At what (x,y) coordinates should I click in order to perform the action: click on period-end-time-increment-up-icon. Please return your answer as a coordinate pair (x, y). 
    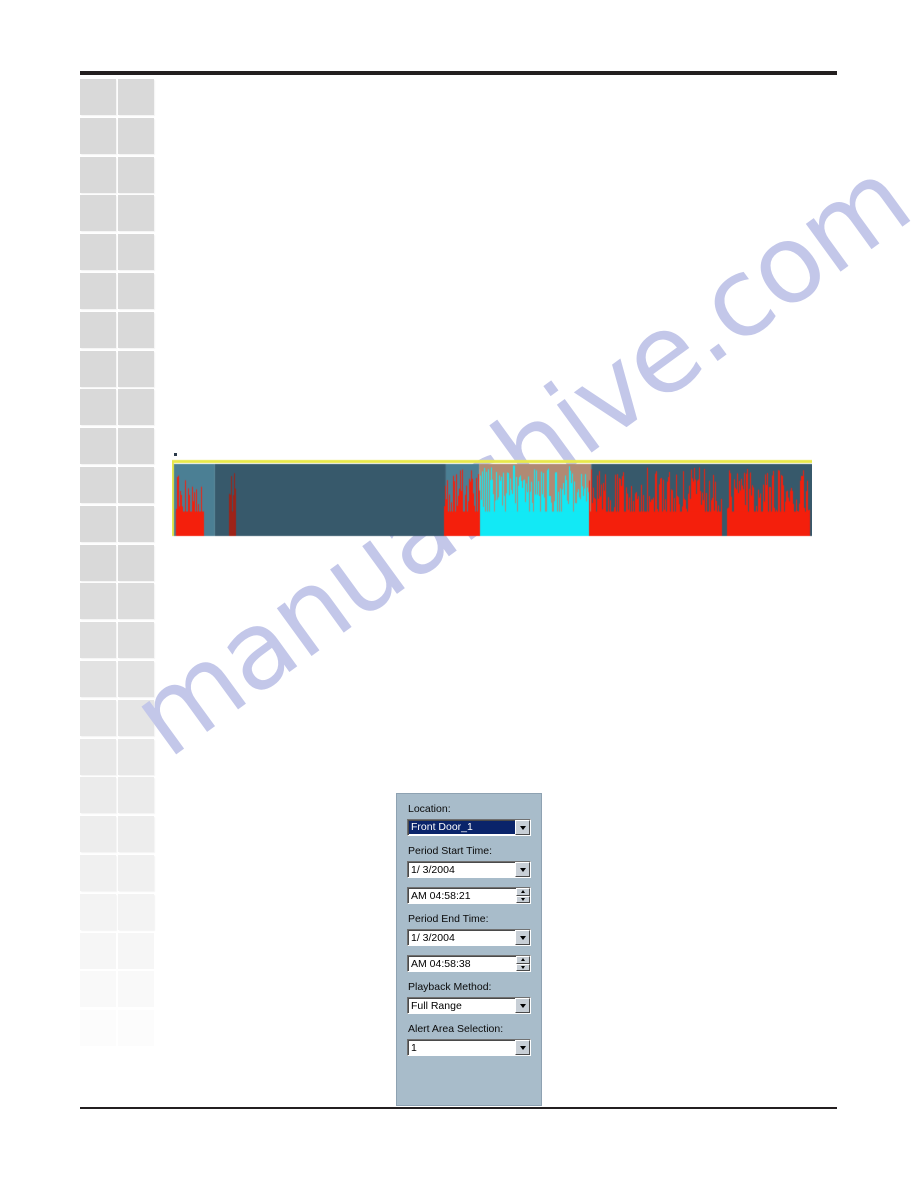
    Looking at the image, I should click on (523, 960).